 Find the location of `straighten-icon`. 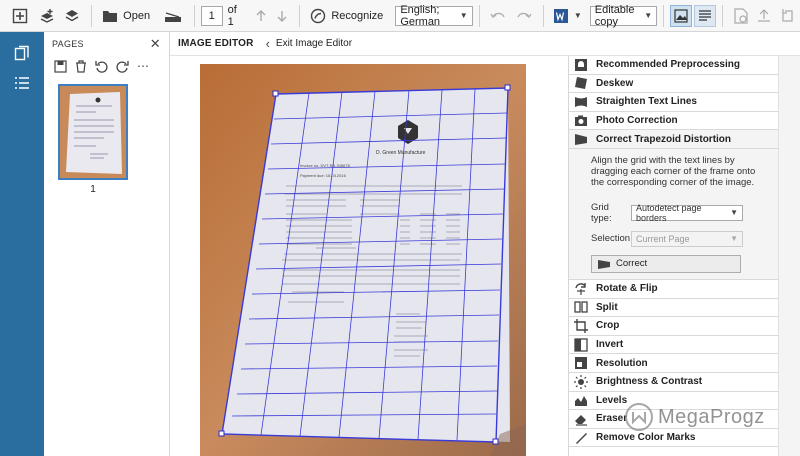

straighten-icon is located at coordinates (581, 102).